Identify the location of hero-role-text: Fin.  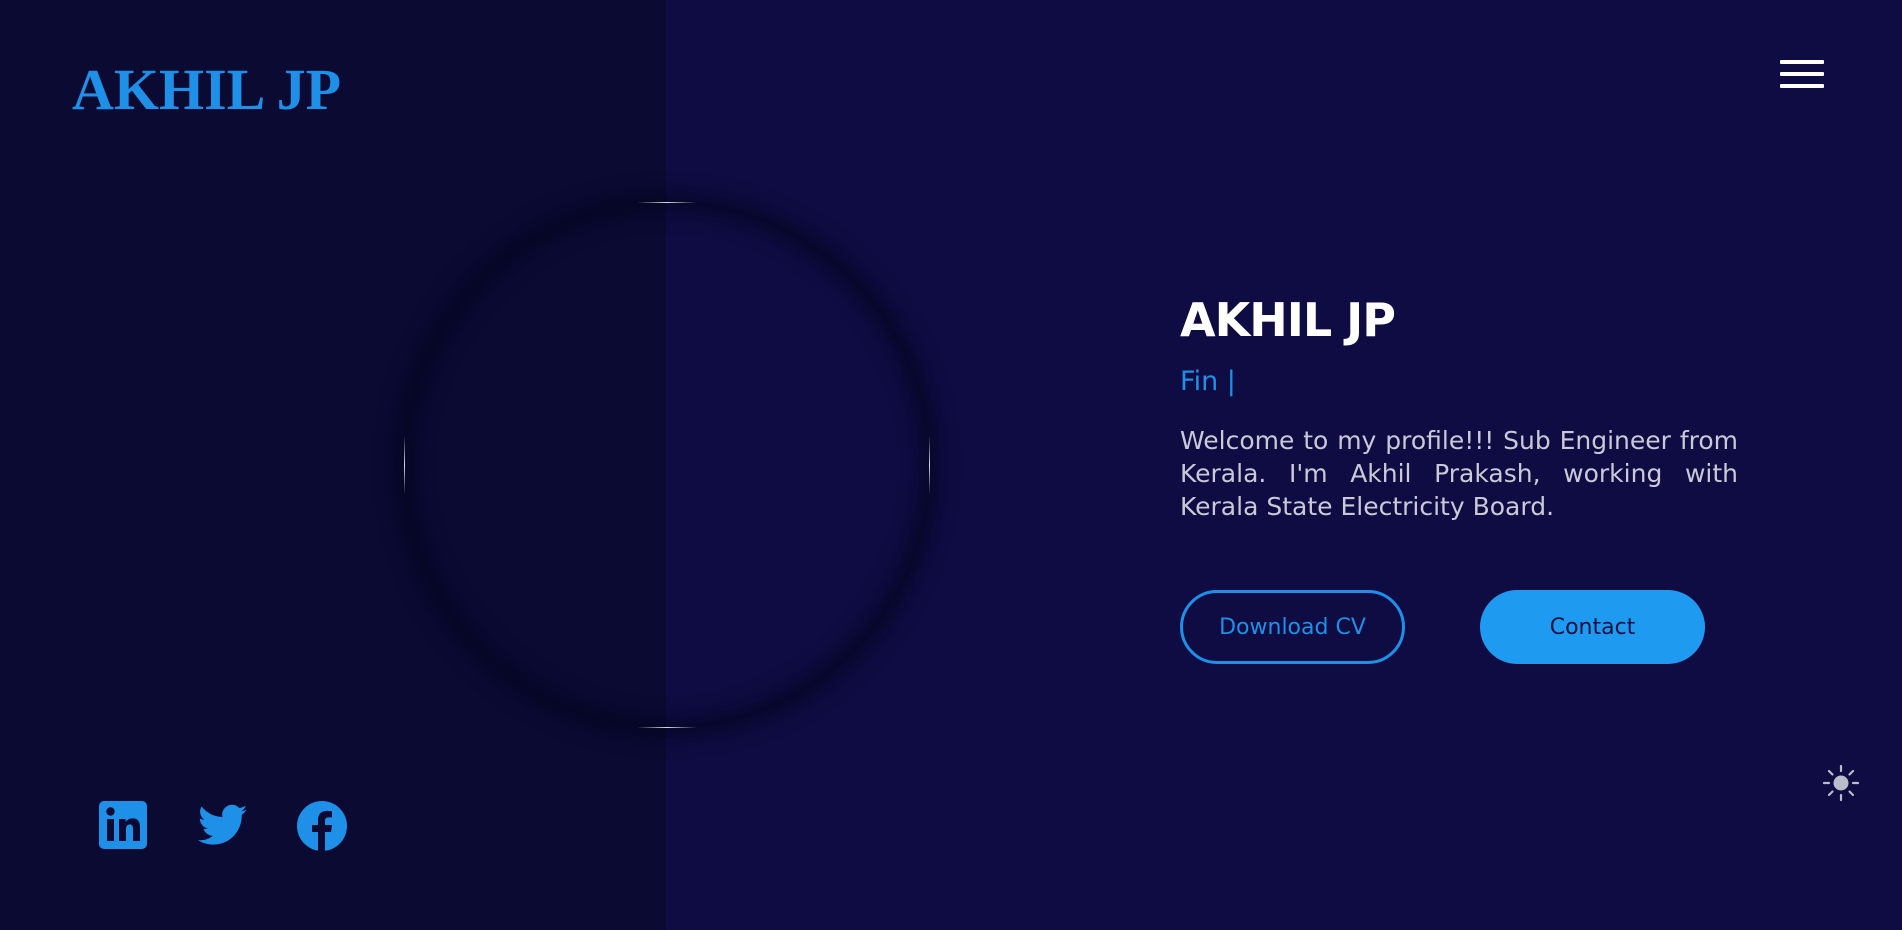
(1199, 381).